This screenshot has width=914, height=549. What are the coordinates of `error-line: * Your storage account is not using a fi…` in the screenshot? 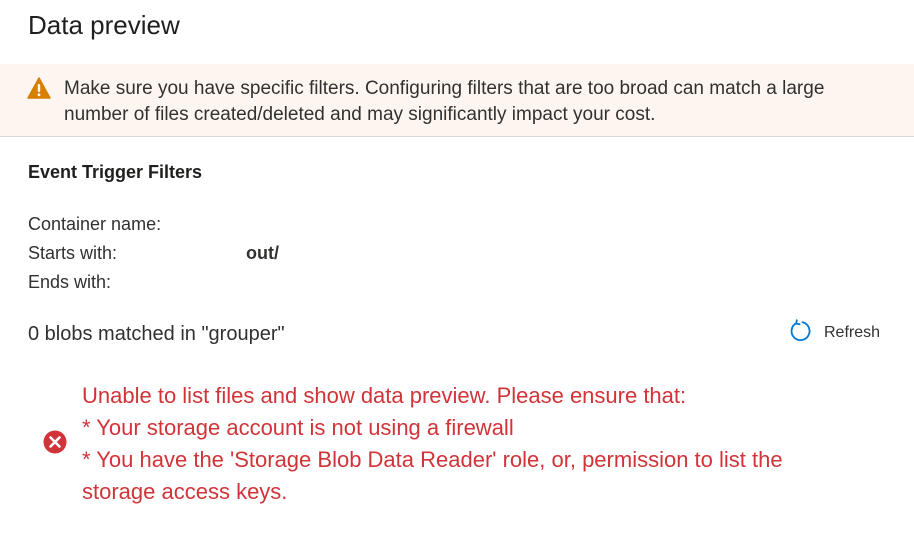 It's located at (298, 427).